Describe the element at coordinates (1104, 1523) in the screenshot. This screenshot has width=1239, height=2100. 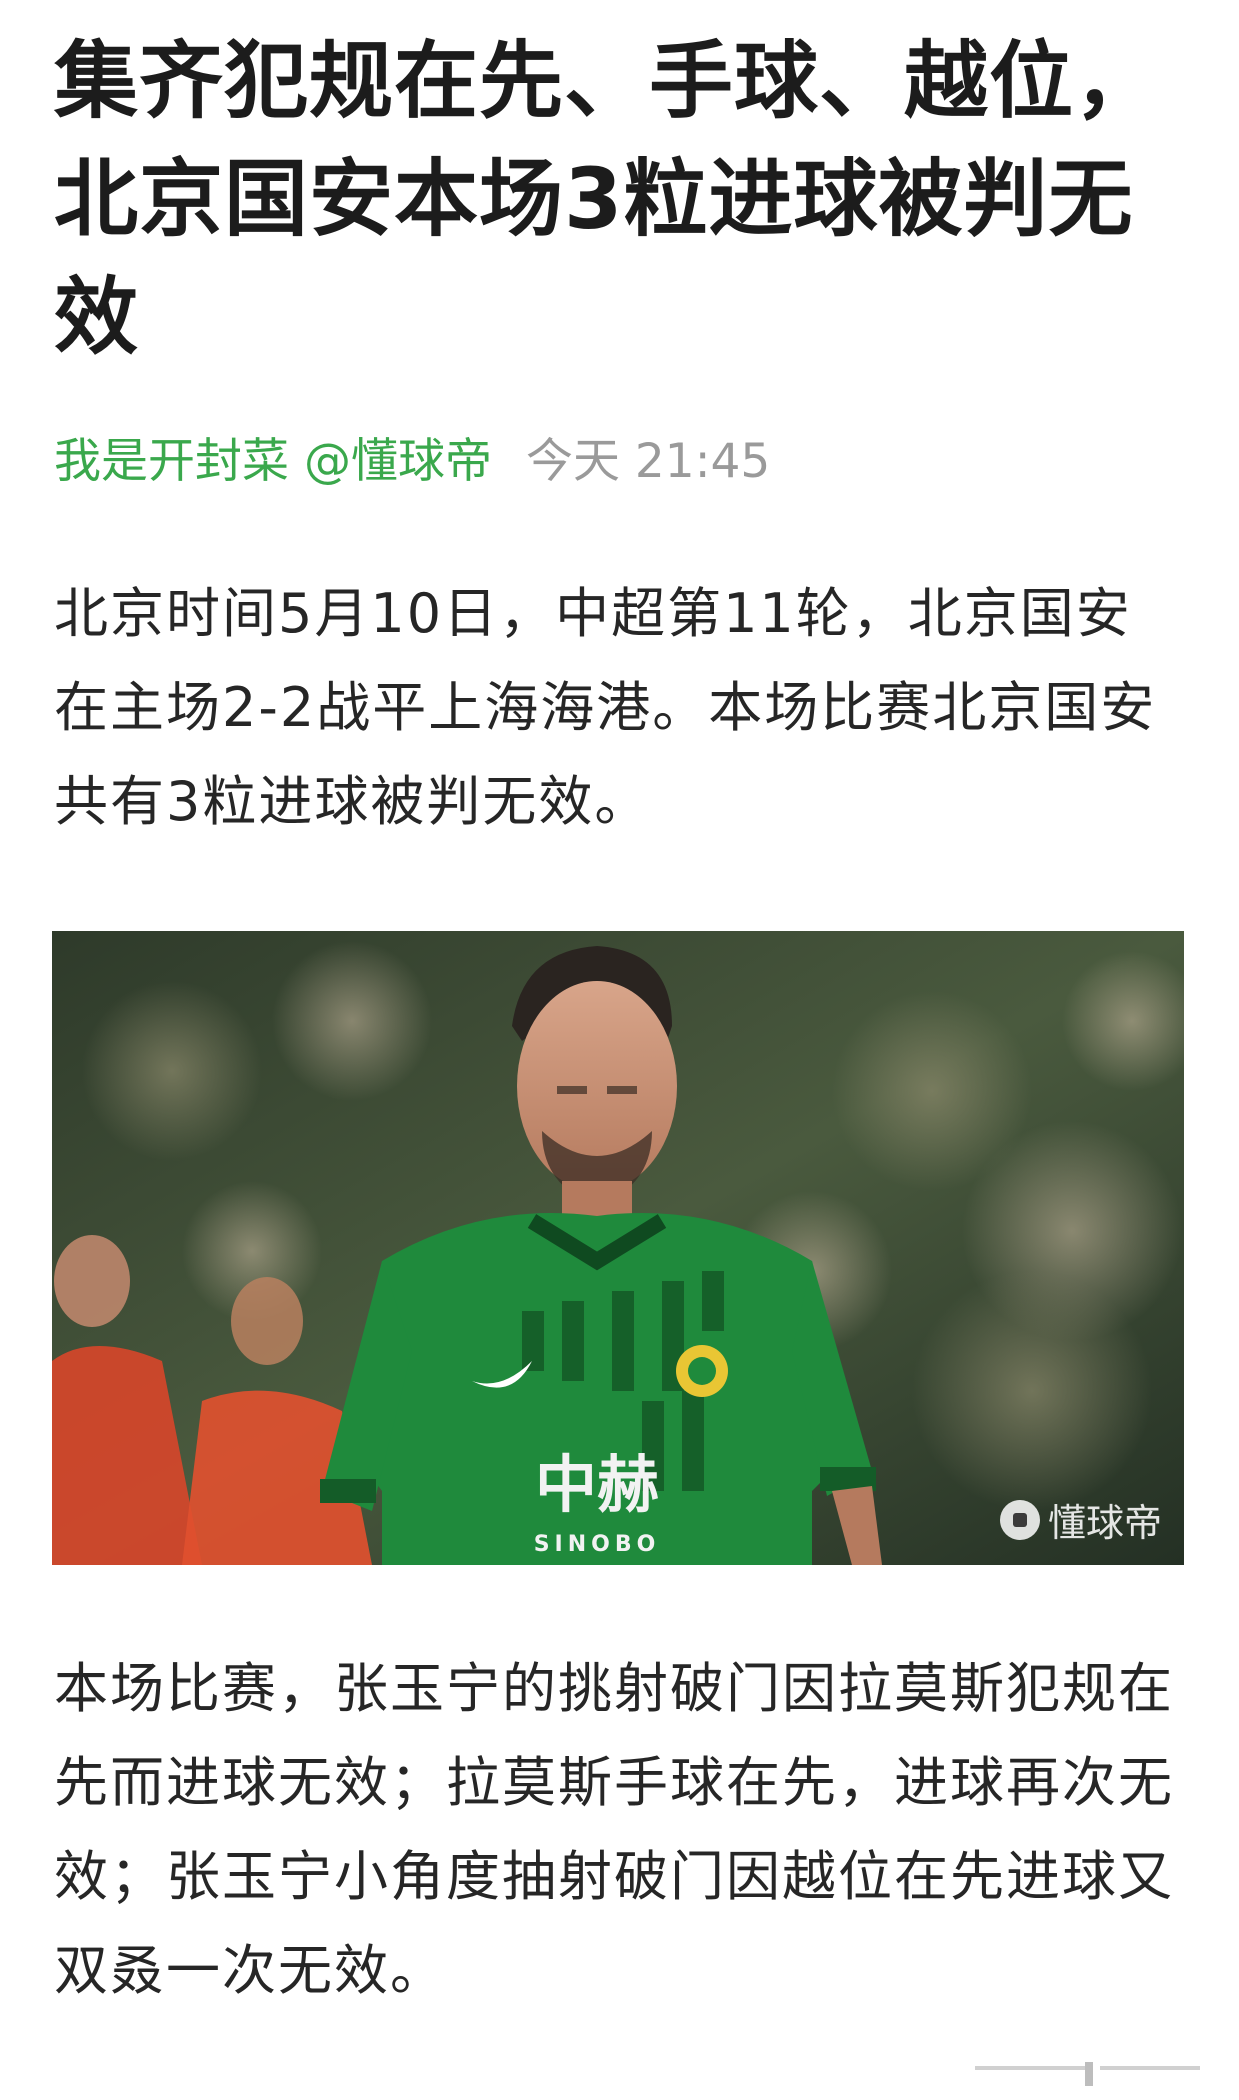
I see `watermark-label: 懂球帝` at that location.